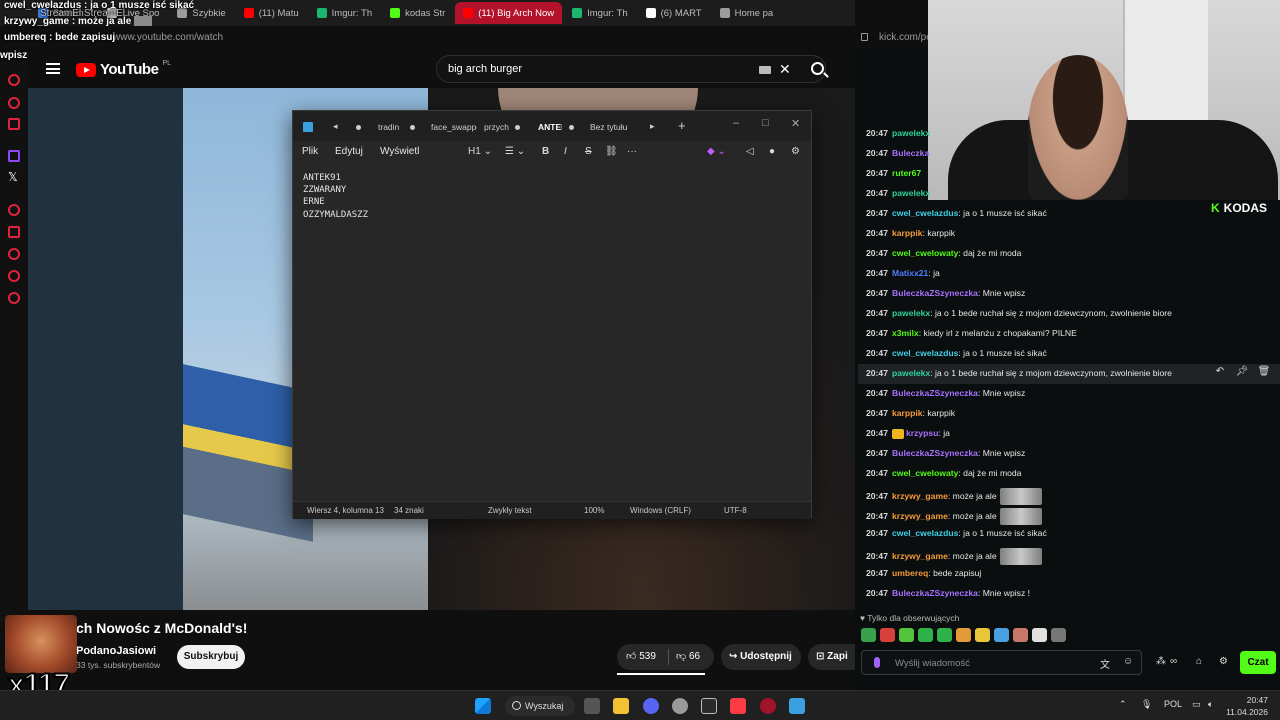  Describe the element at coordinates (540, 706) in the screenshot. I see `taskbar-search: Wyszukaj` at that location.